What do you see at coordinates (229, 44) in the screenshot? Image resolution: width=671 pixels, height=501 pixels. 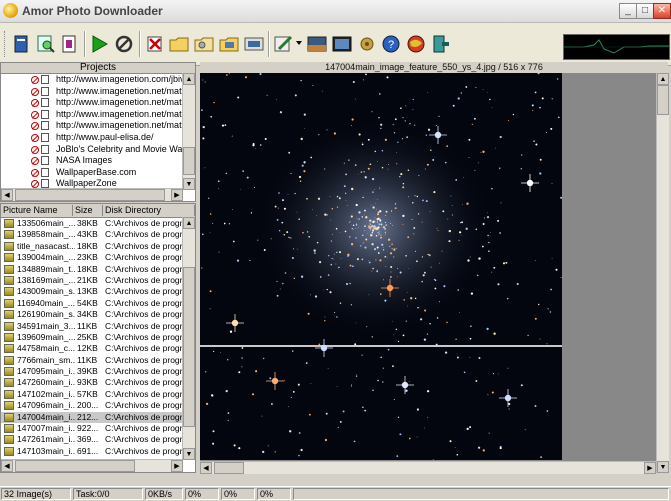 I see `photo-folder-icon` at bounding box center [229, 44].